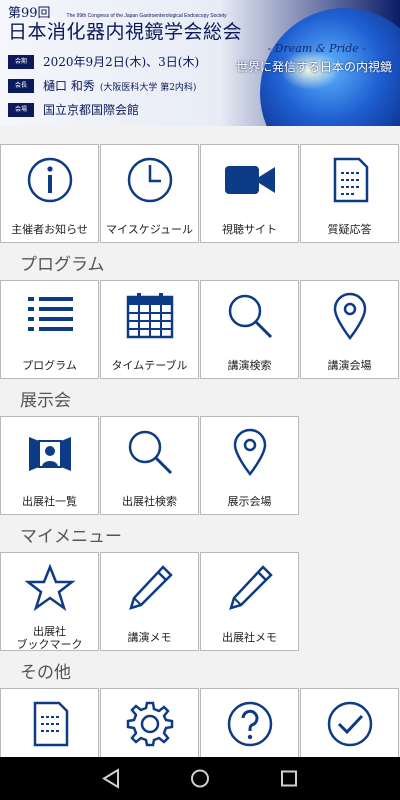 The image size is (400, 800). I want to click on calendar-icon, so click(150, 316).